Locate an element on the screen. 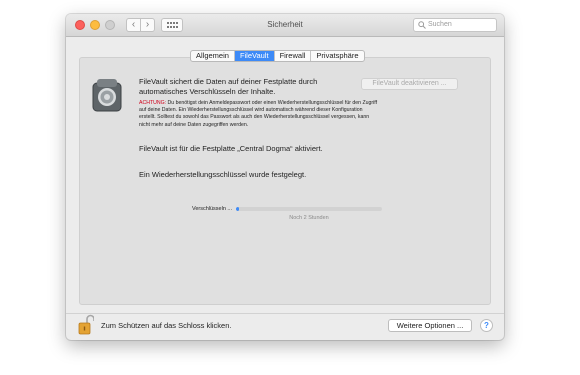 This screenshot has width=580, height=375. padlock-icon is located at coordinates (86, 325).